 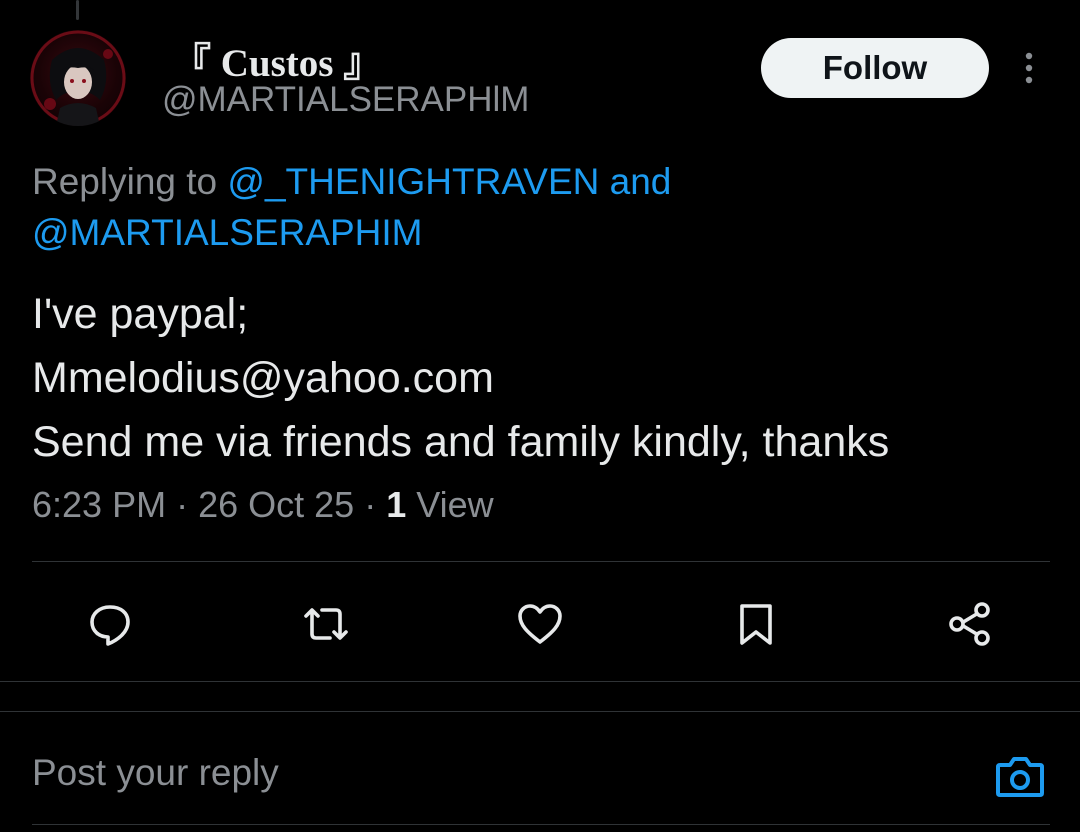 I want to click on avatar, so click(x=78, y=78).